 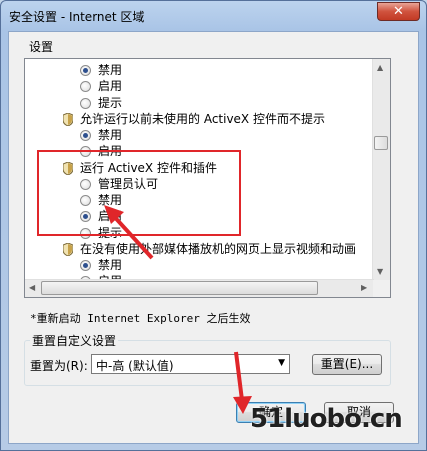 I want to click on reset-group-title: 重置自定义设置, so click(x=74, y=340).